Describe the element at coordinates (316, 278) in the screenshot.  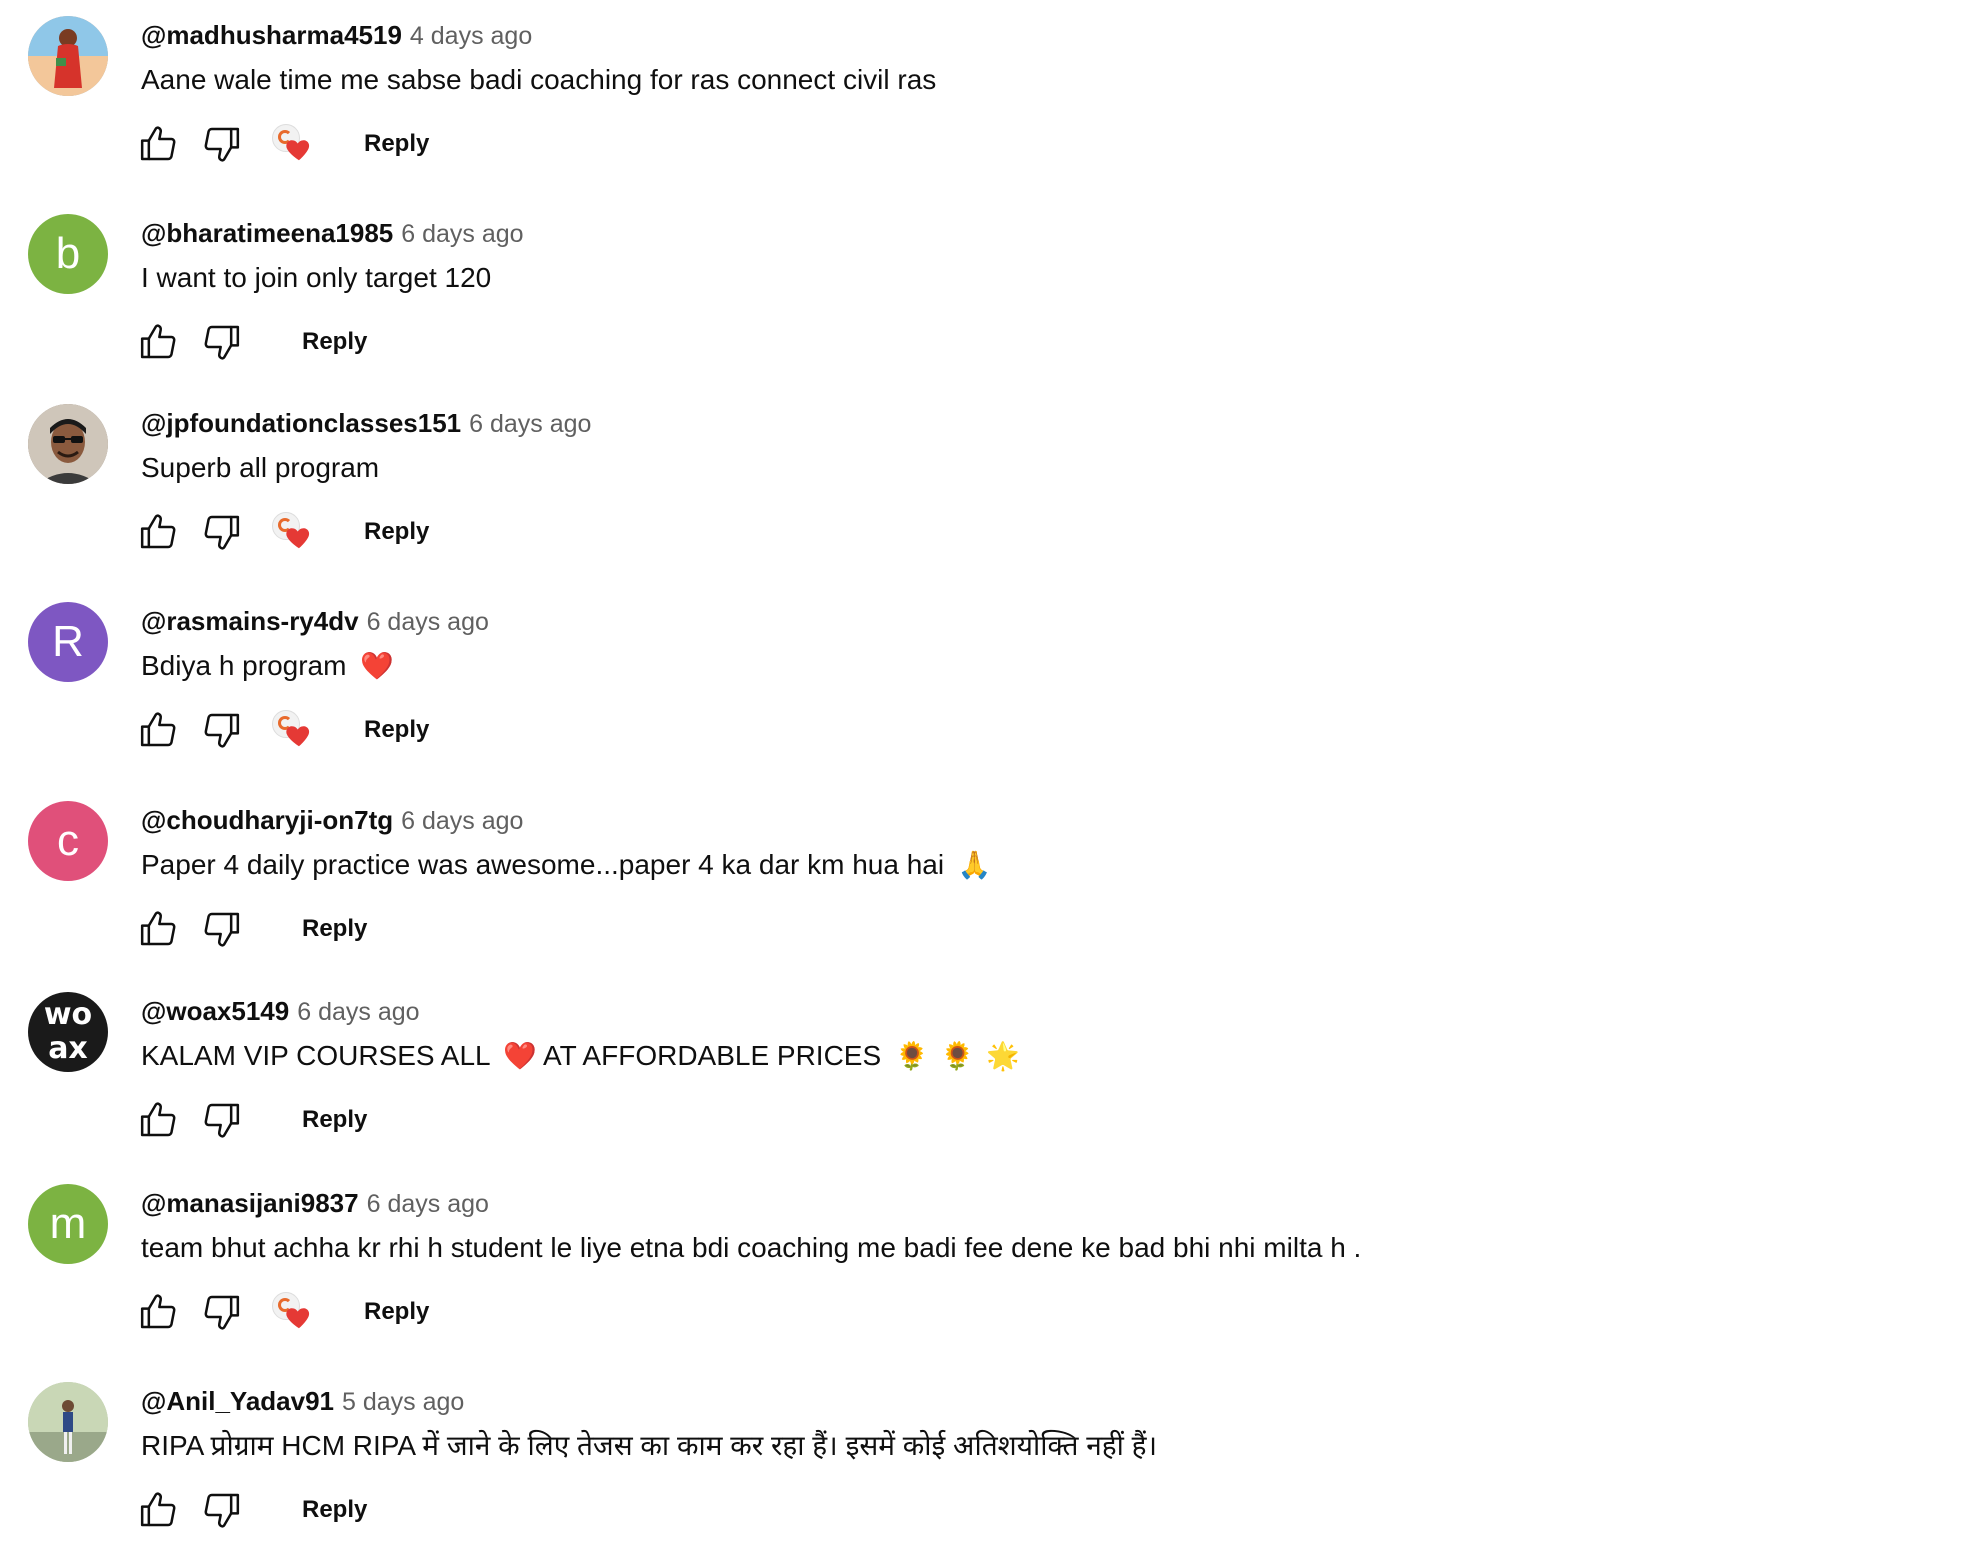
I see `comment-text: I want to join only target 120` at that location.